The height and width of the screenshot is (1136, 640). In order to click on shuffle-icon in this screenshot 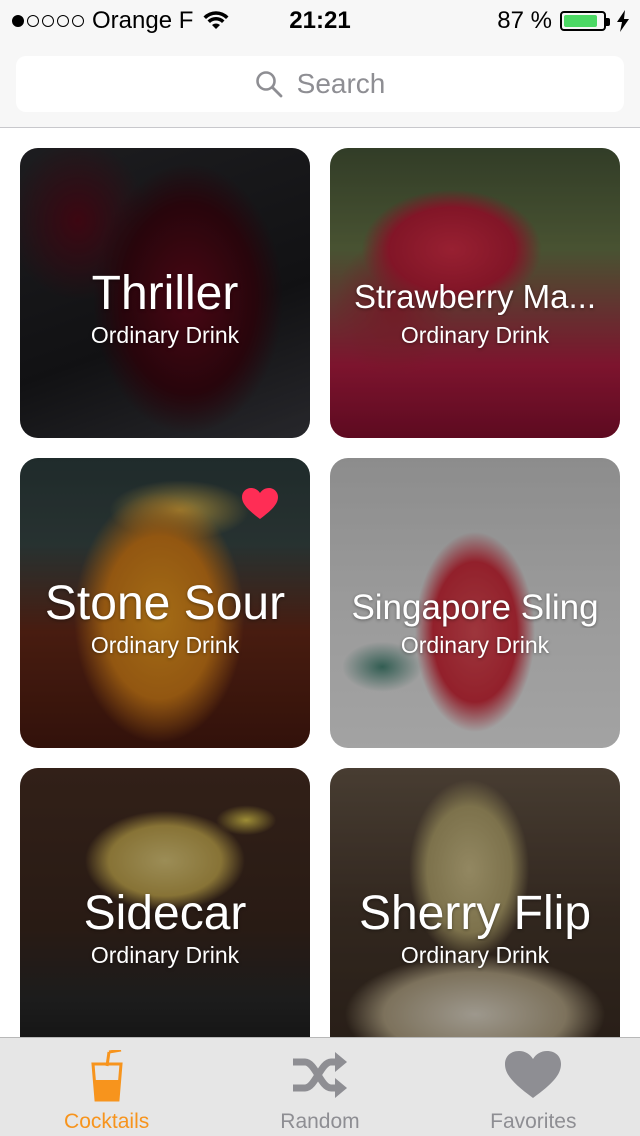, I will do `click(319, 1075)`.